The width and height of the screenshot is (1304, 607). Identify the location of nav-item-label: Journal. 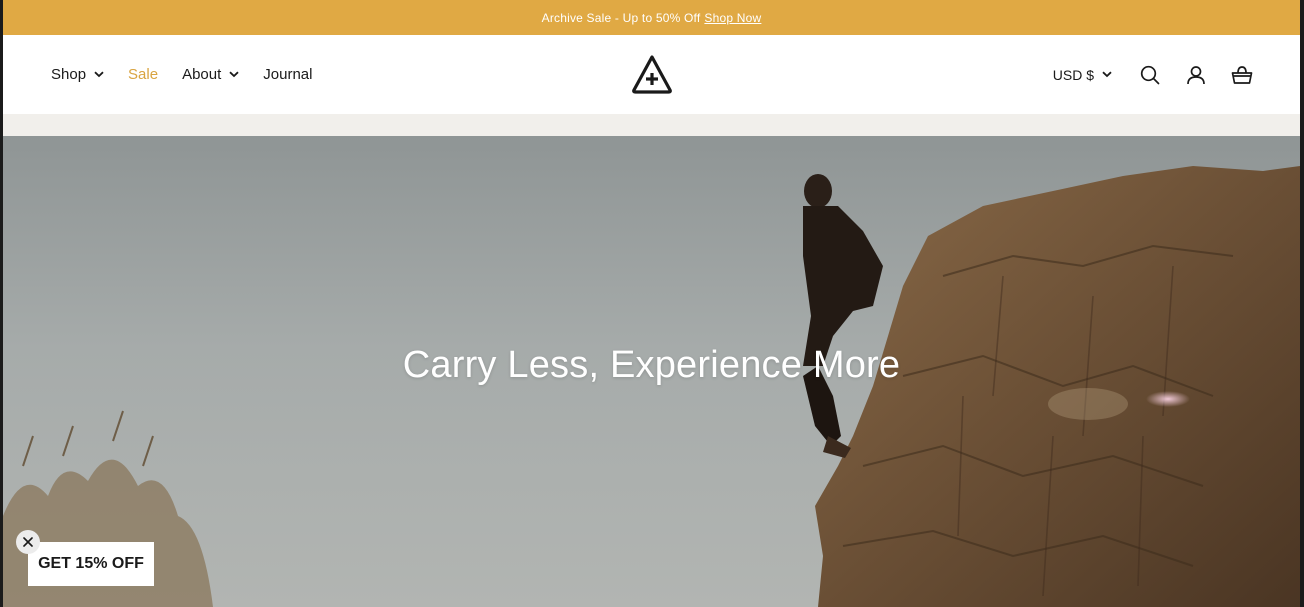
(288, 74).